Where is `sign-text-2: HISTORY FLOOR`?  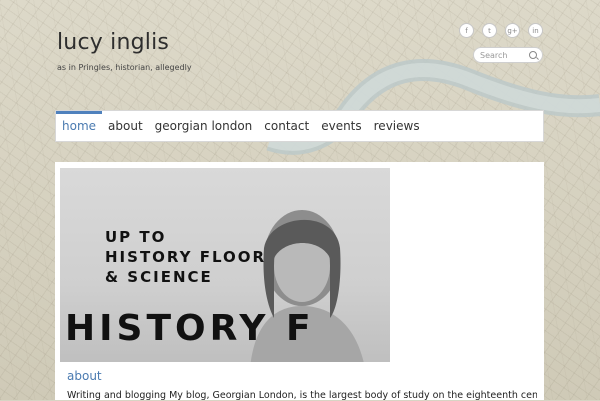
sign-text-2: HISTORY FLOOR is located at coordinates (186, 257).